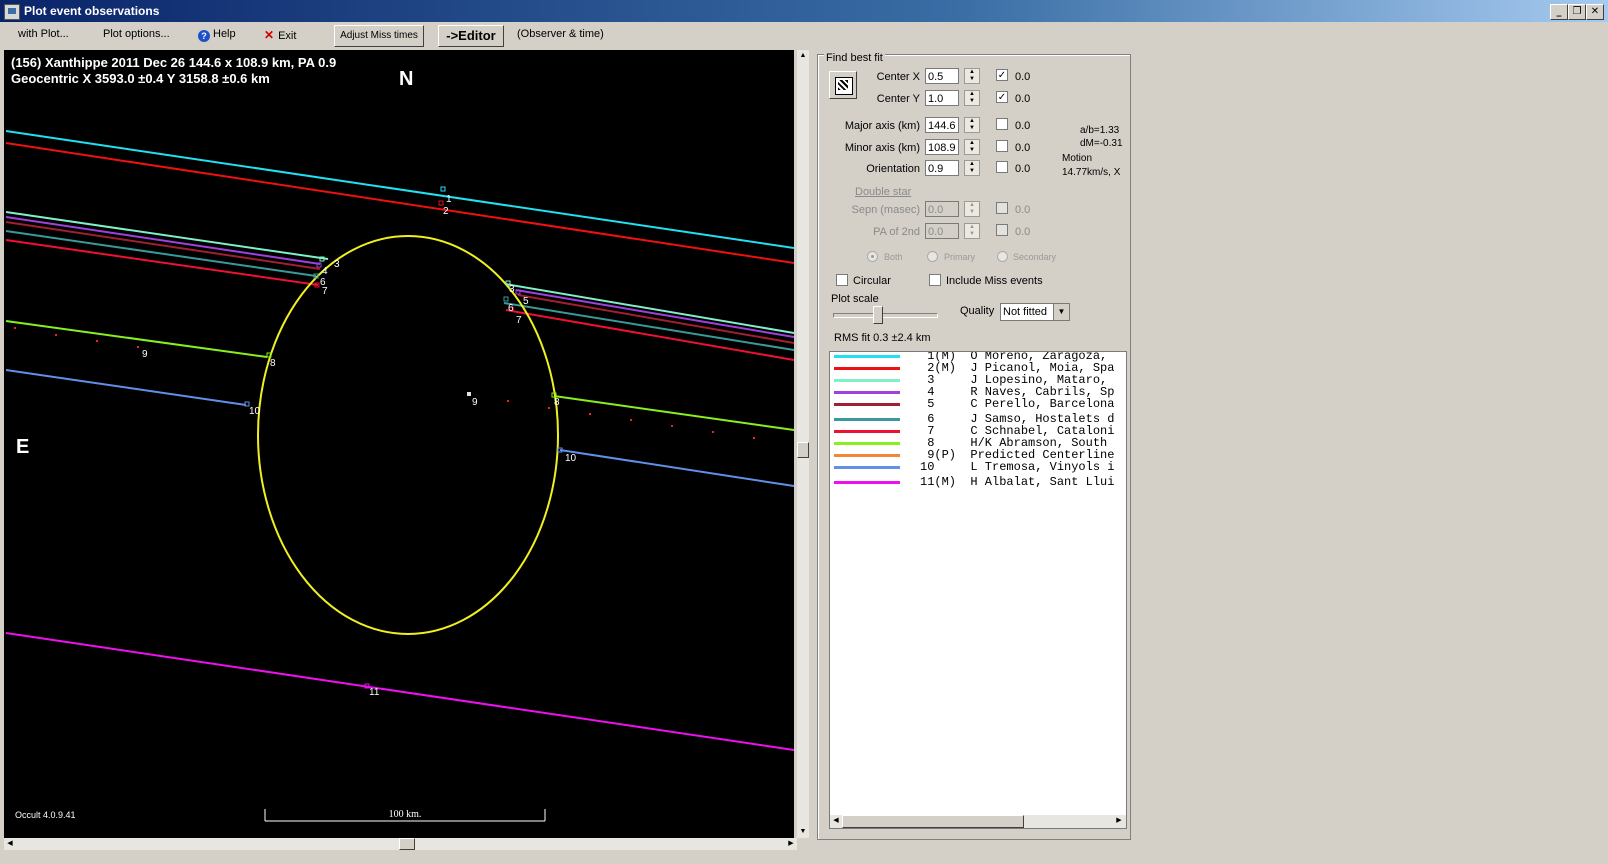  I want to click on center-y-input: 1.0, so click(942, 98).